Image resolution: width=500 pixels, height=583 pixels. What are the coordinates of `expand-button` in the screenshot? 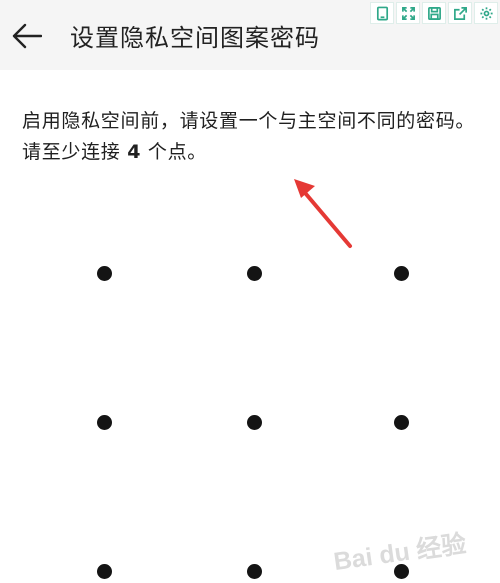 It's located at (408, 13).